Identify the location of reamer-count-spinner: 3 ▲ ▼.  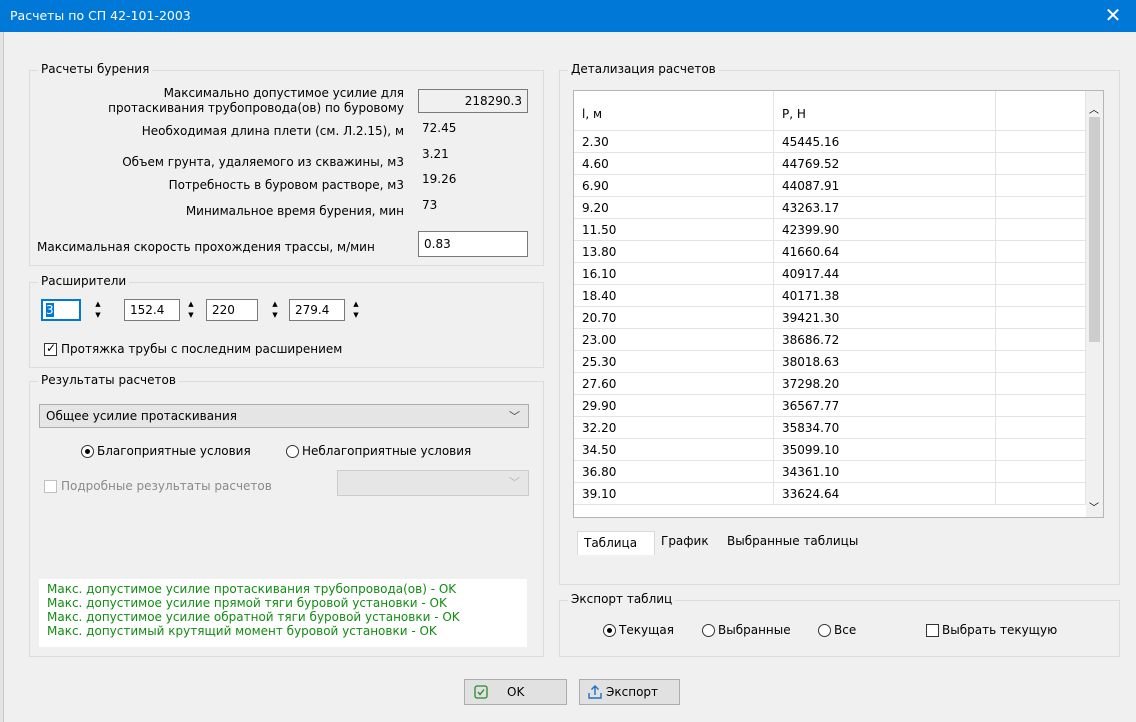
(76, 310).